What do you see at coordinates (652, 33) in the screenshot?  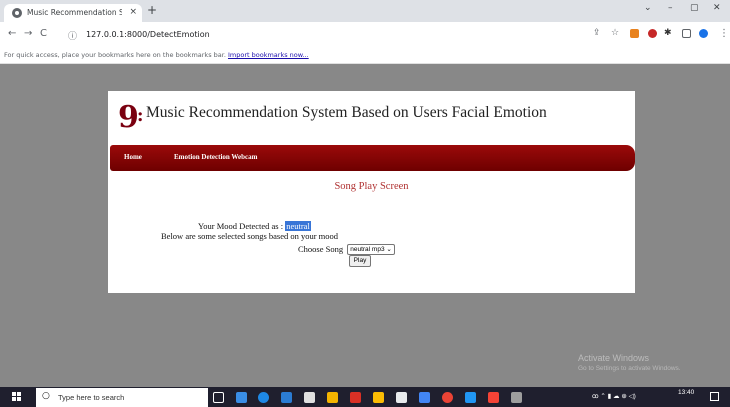 I see `shield-extension-icon` at bounding box center [652, 33].